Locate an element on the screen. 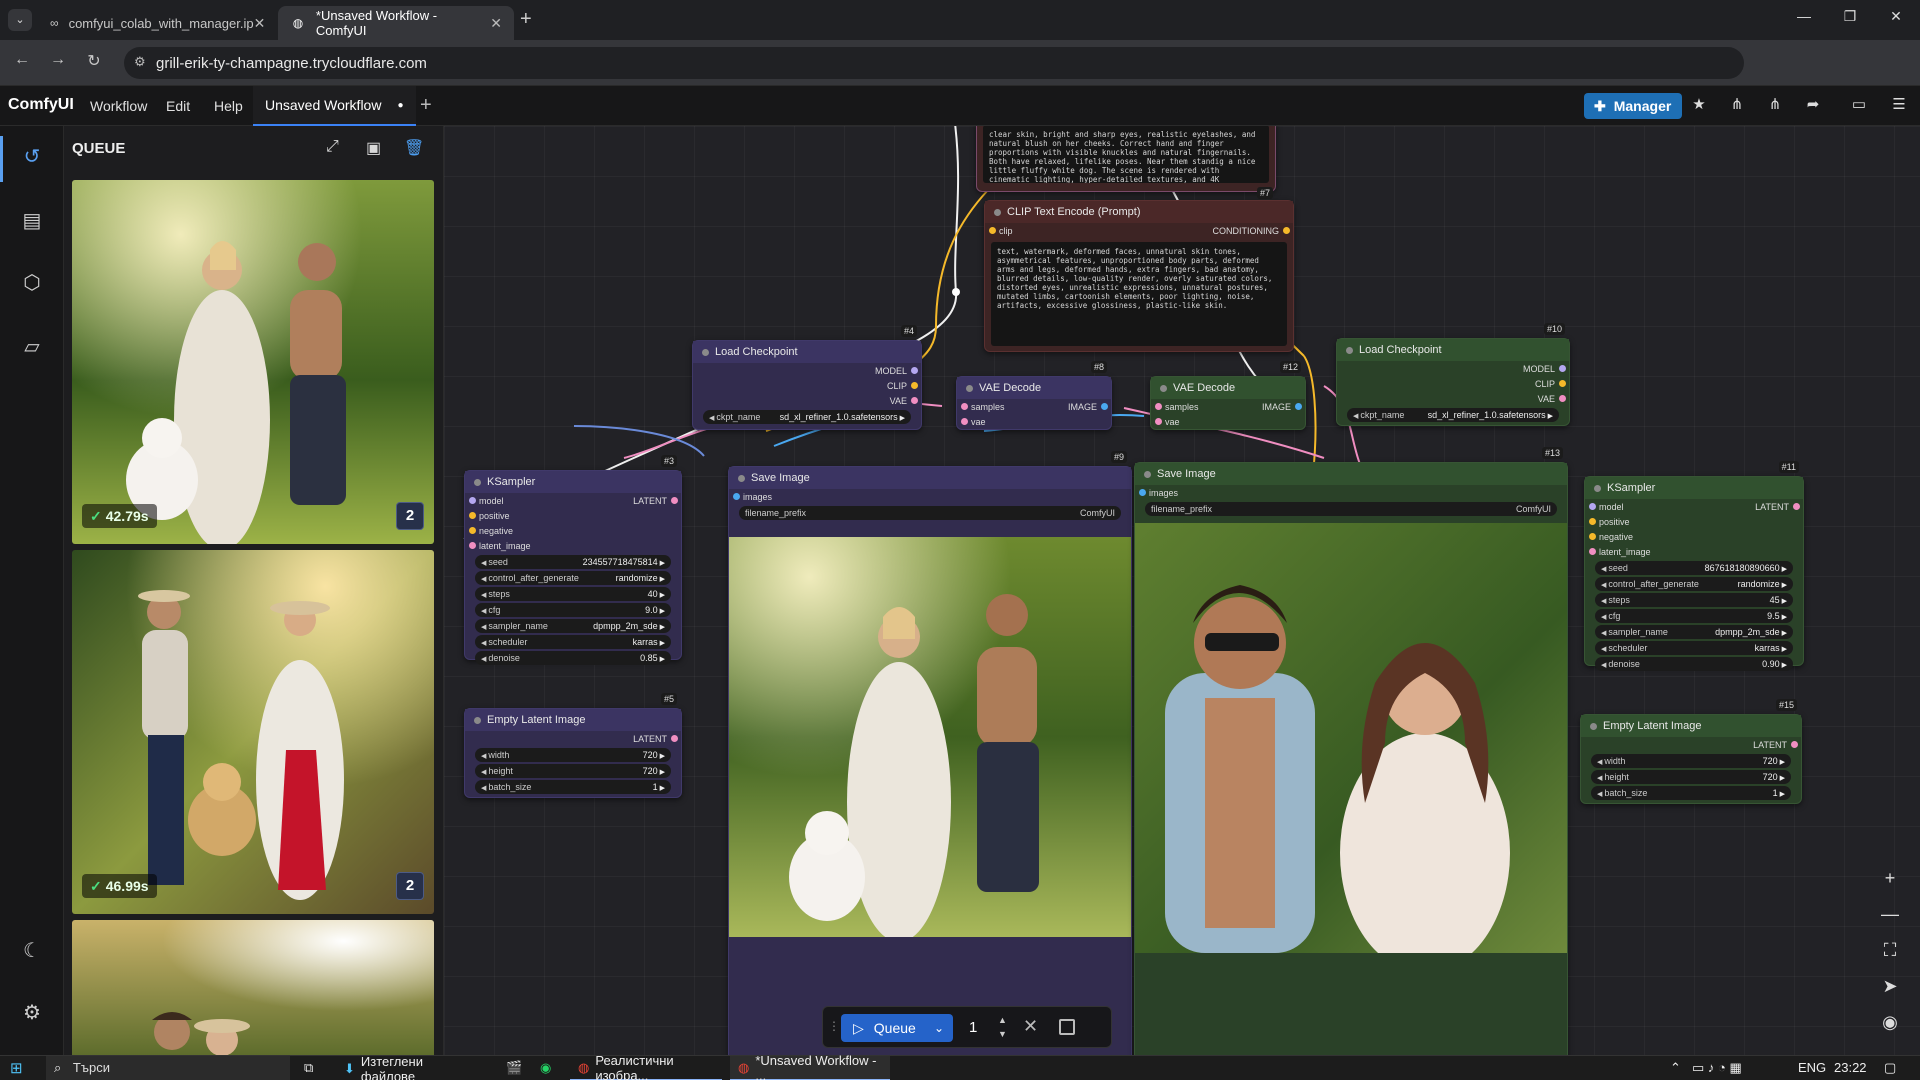 The width and height of the screenshot is (1920, 1080). notifications-icon: ▢ is located at coordinates (1890, 1068).